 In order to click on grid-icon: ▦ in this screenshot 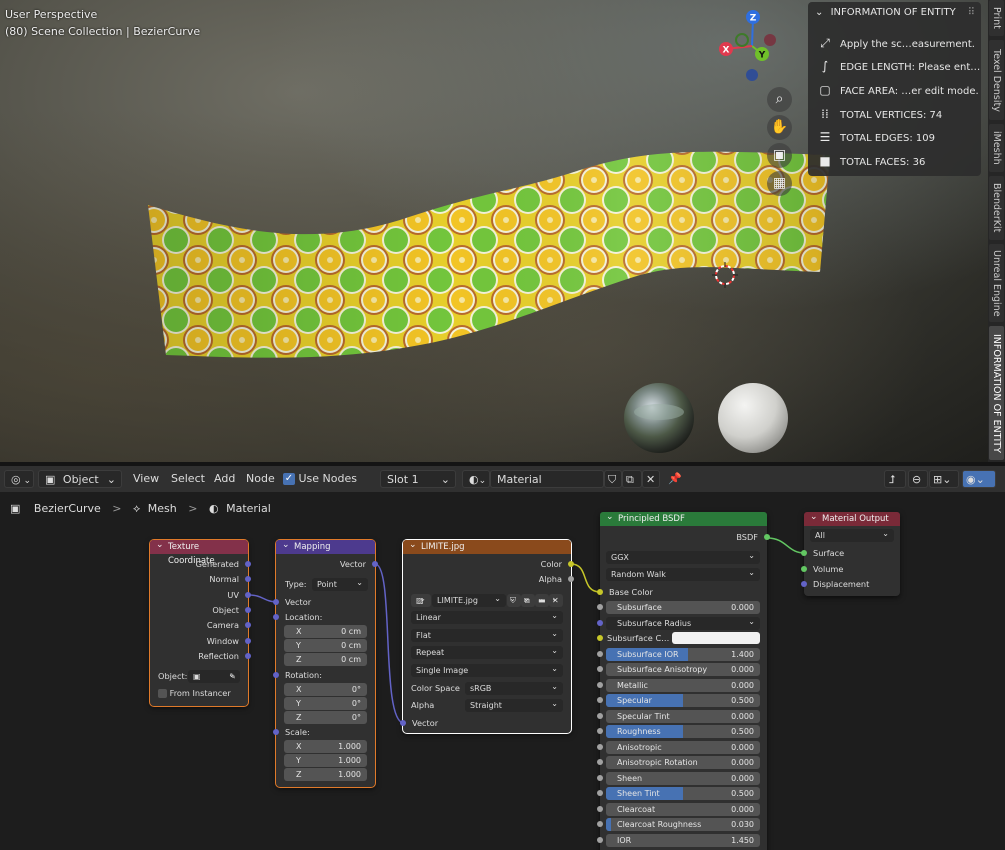, I will do `click(779, 183)`.